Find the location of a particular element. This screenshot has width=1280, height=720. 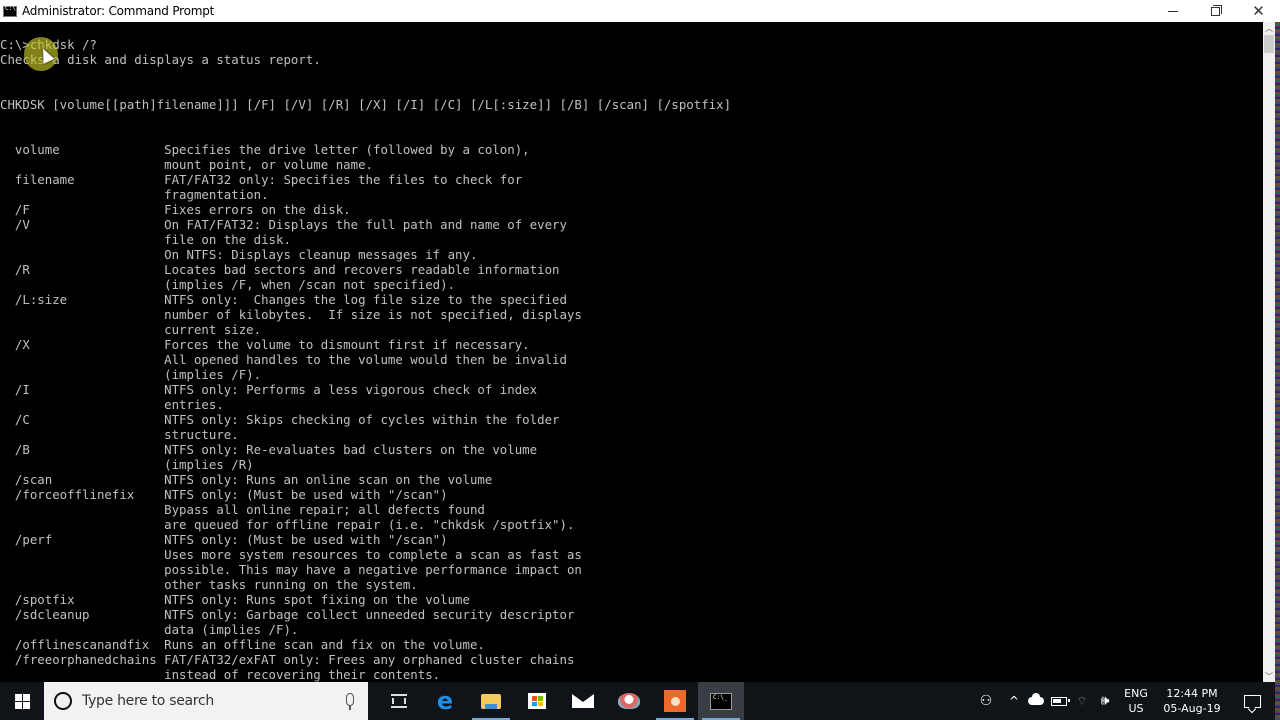

mail-icon is located at coordinates (583, 701).